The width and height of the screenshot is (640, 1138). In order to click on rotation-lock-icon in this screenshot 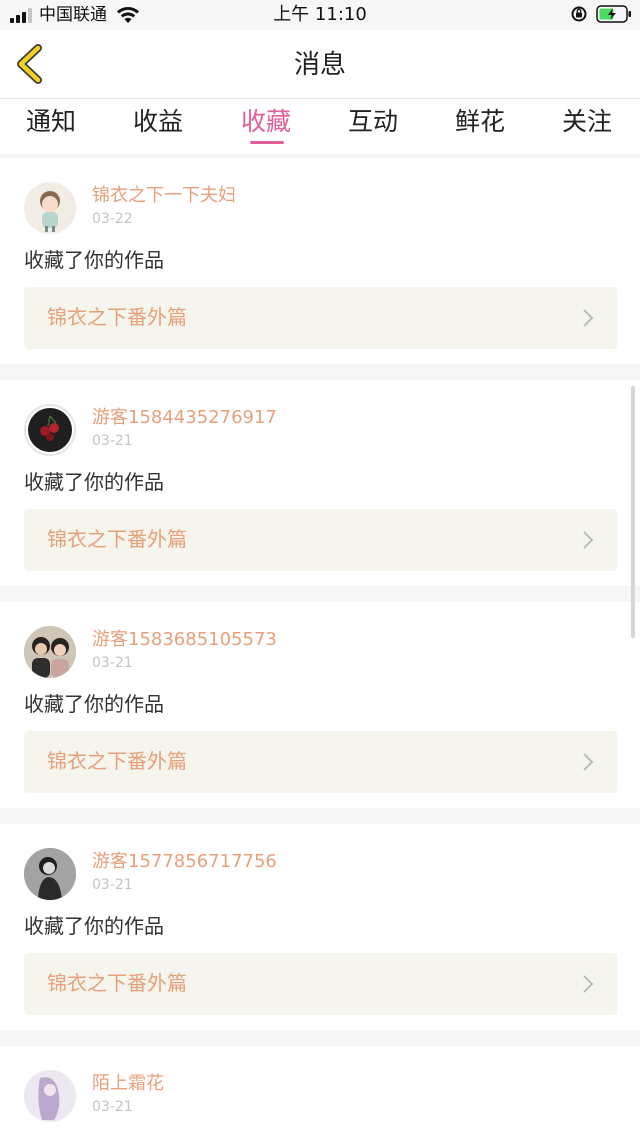, I will do `click(579, 14)`.